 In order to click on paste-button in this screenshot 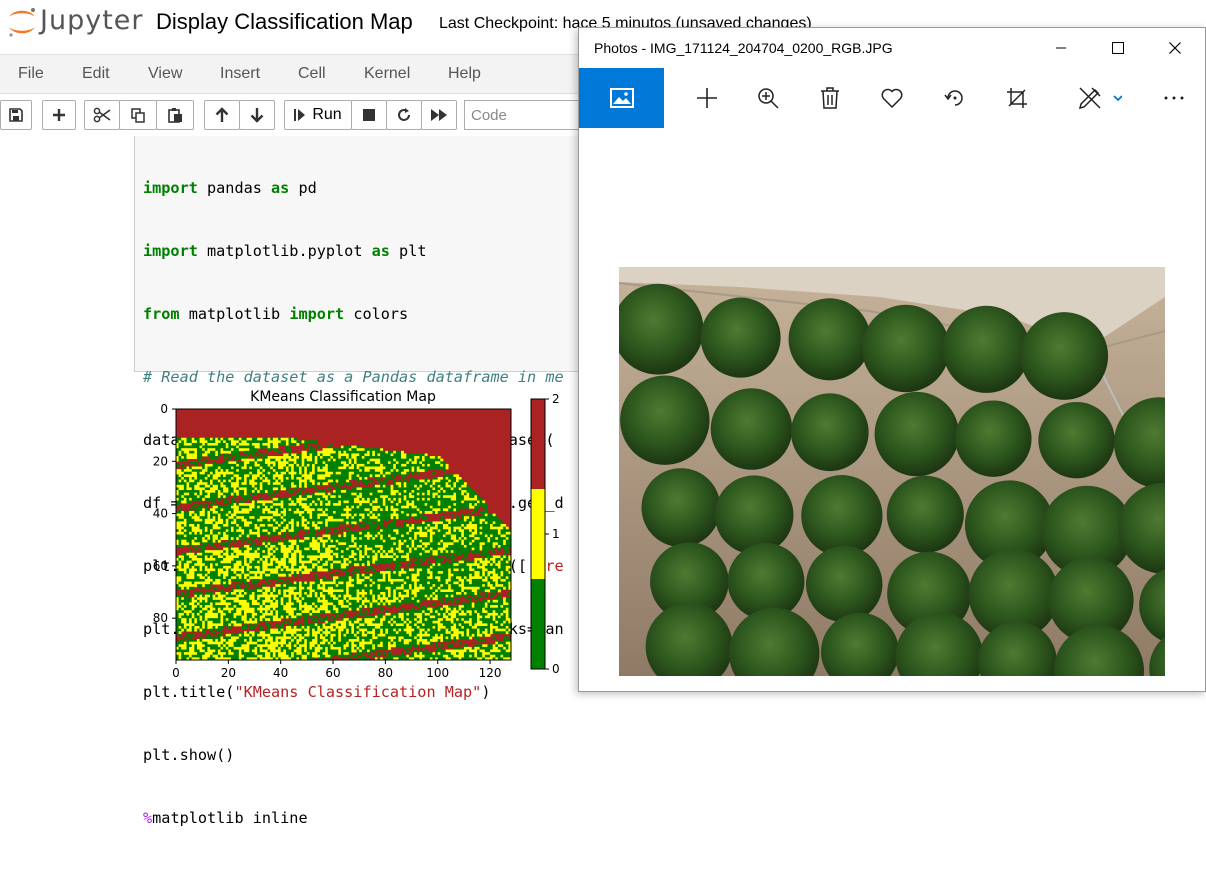, I will do `click(175, 115)`.